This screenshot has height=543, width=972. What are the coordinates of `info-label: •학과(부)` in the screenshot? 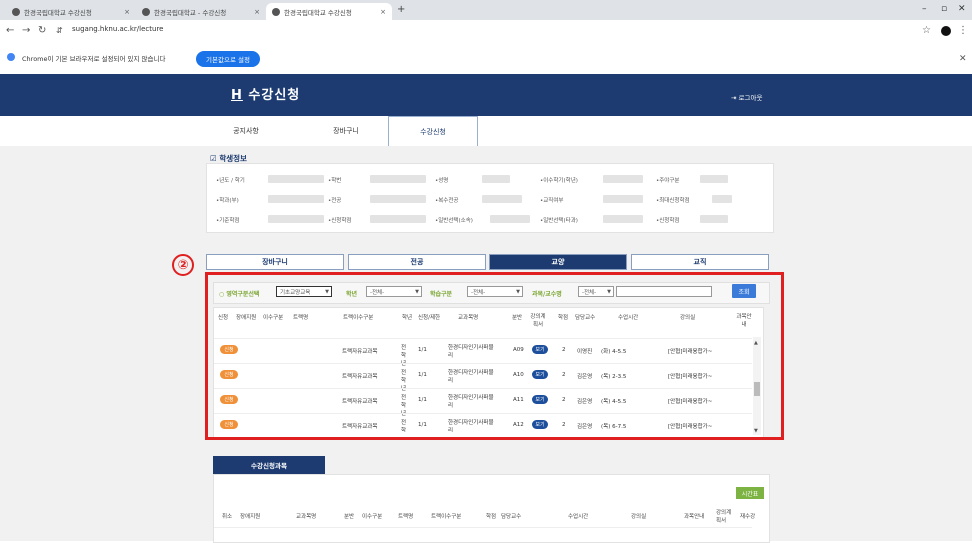 It's located at (227, 201).